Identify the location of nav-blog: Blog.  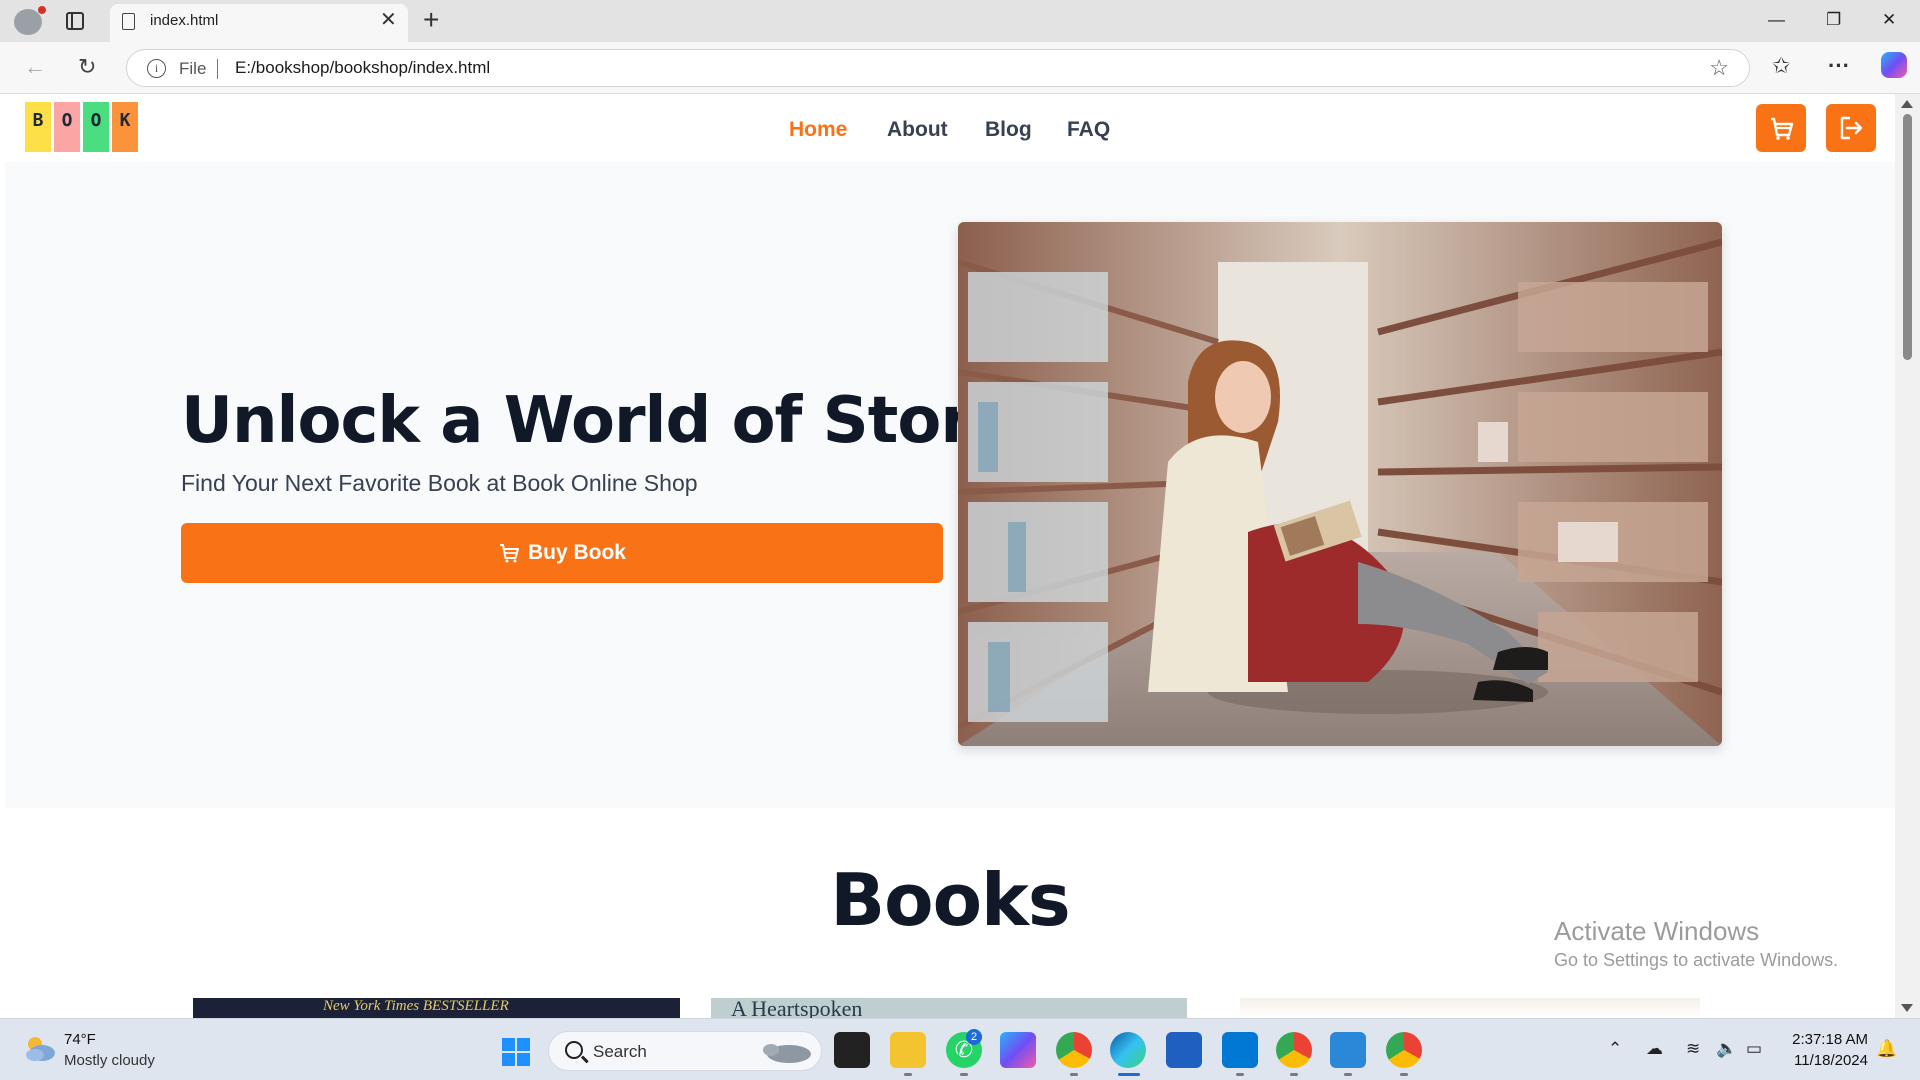
(1008, 130).